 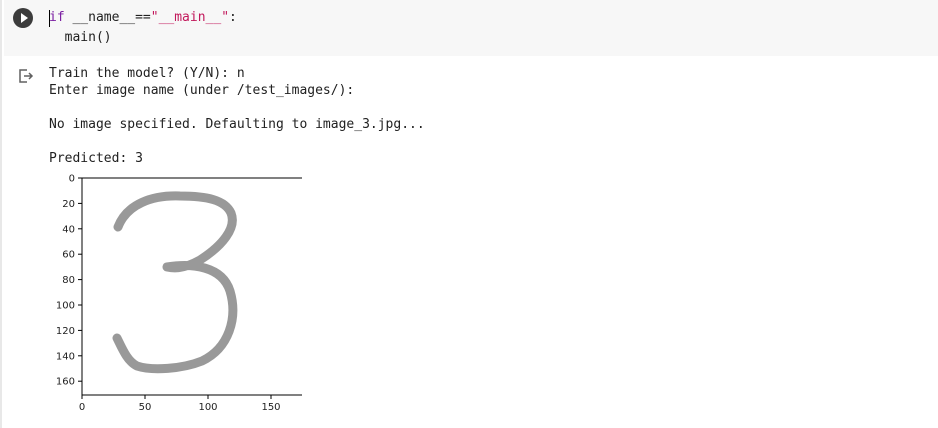 What do you see at coordinates (107, 17) in the screenshot?
I see `code-name-expr: __name__==` at bounding box center [107, 17].